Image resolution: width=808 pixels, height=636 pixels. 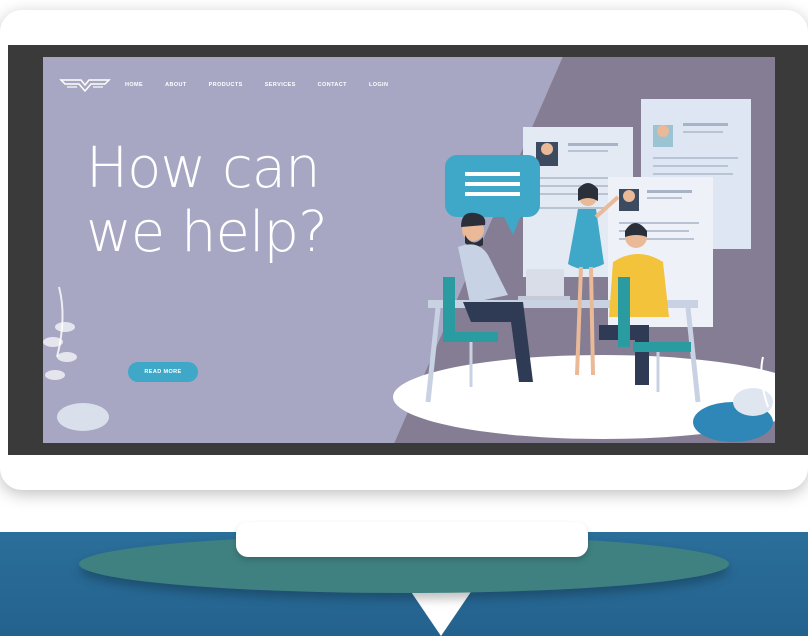 I want to click on nav-home: HOME, so click(x=134, y=85).